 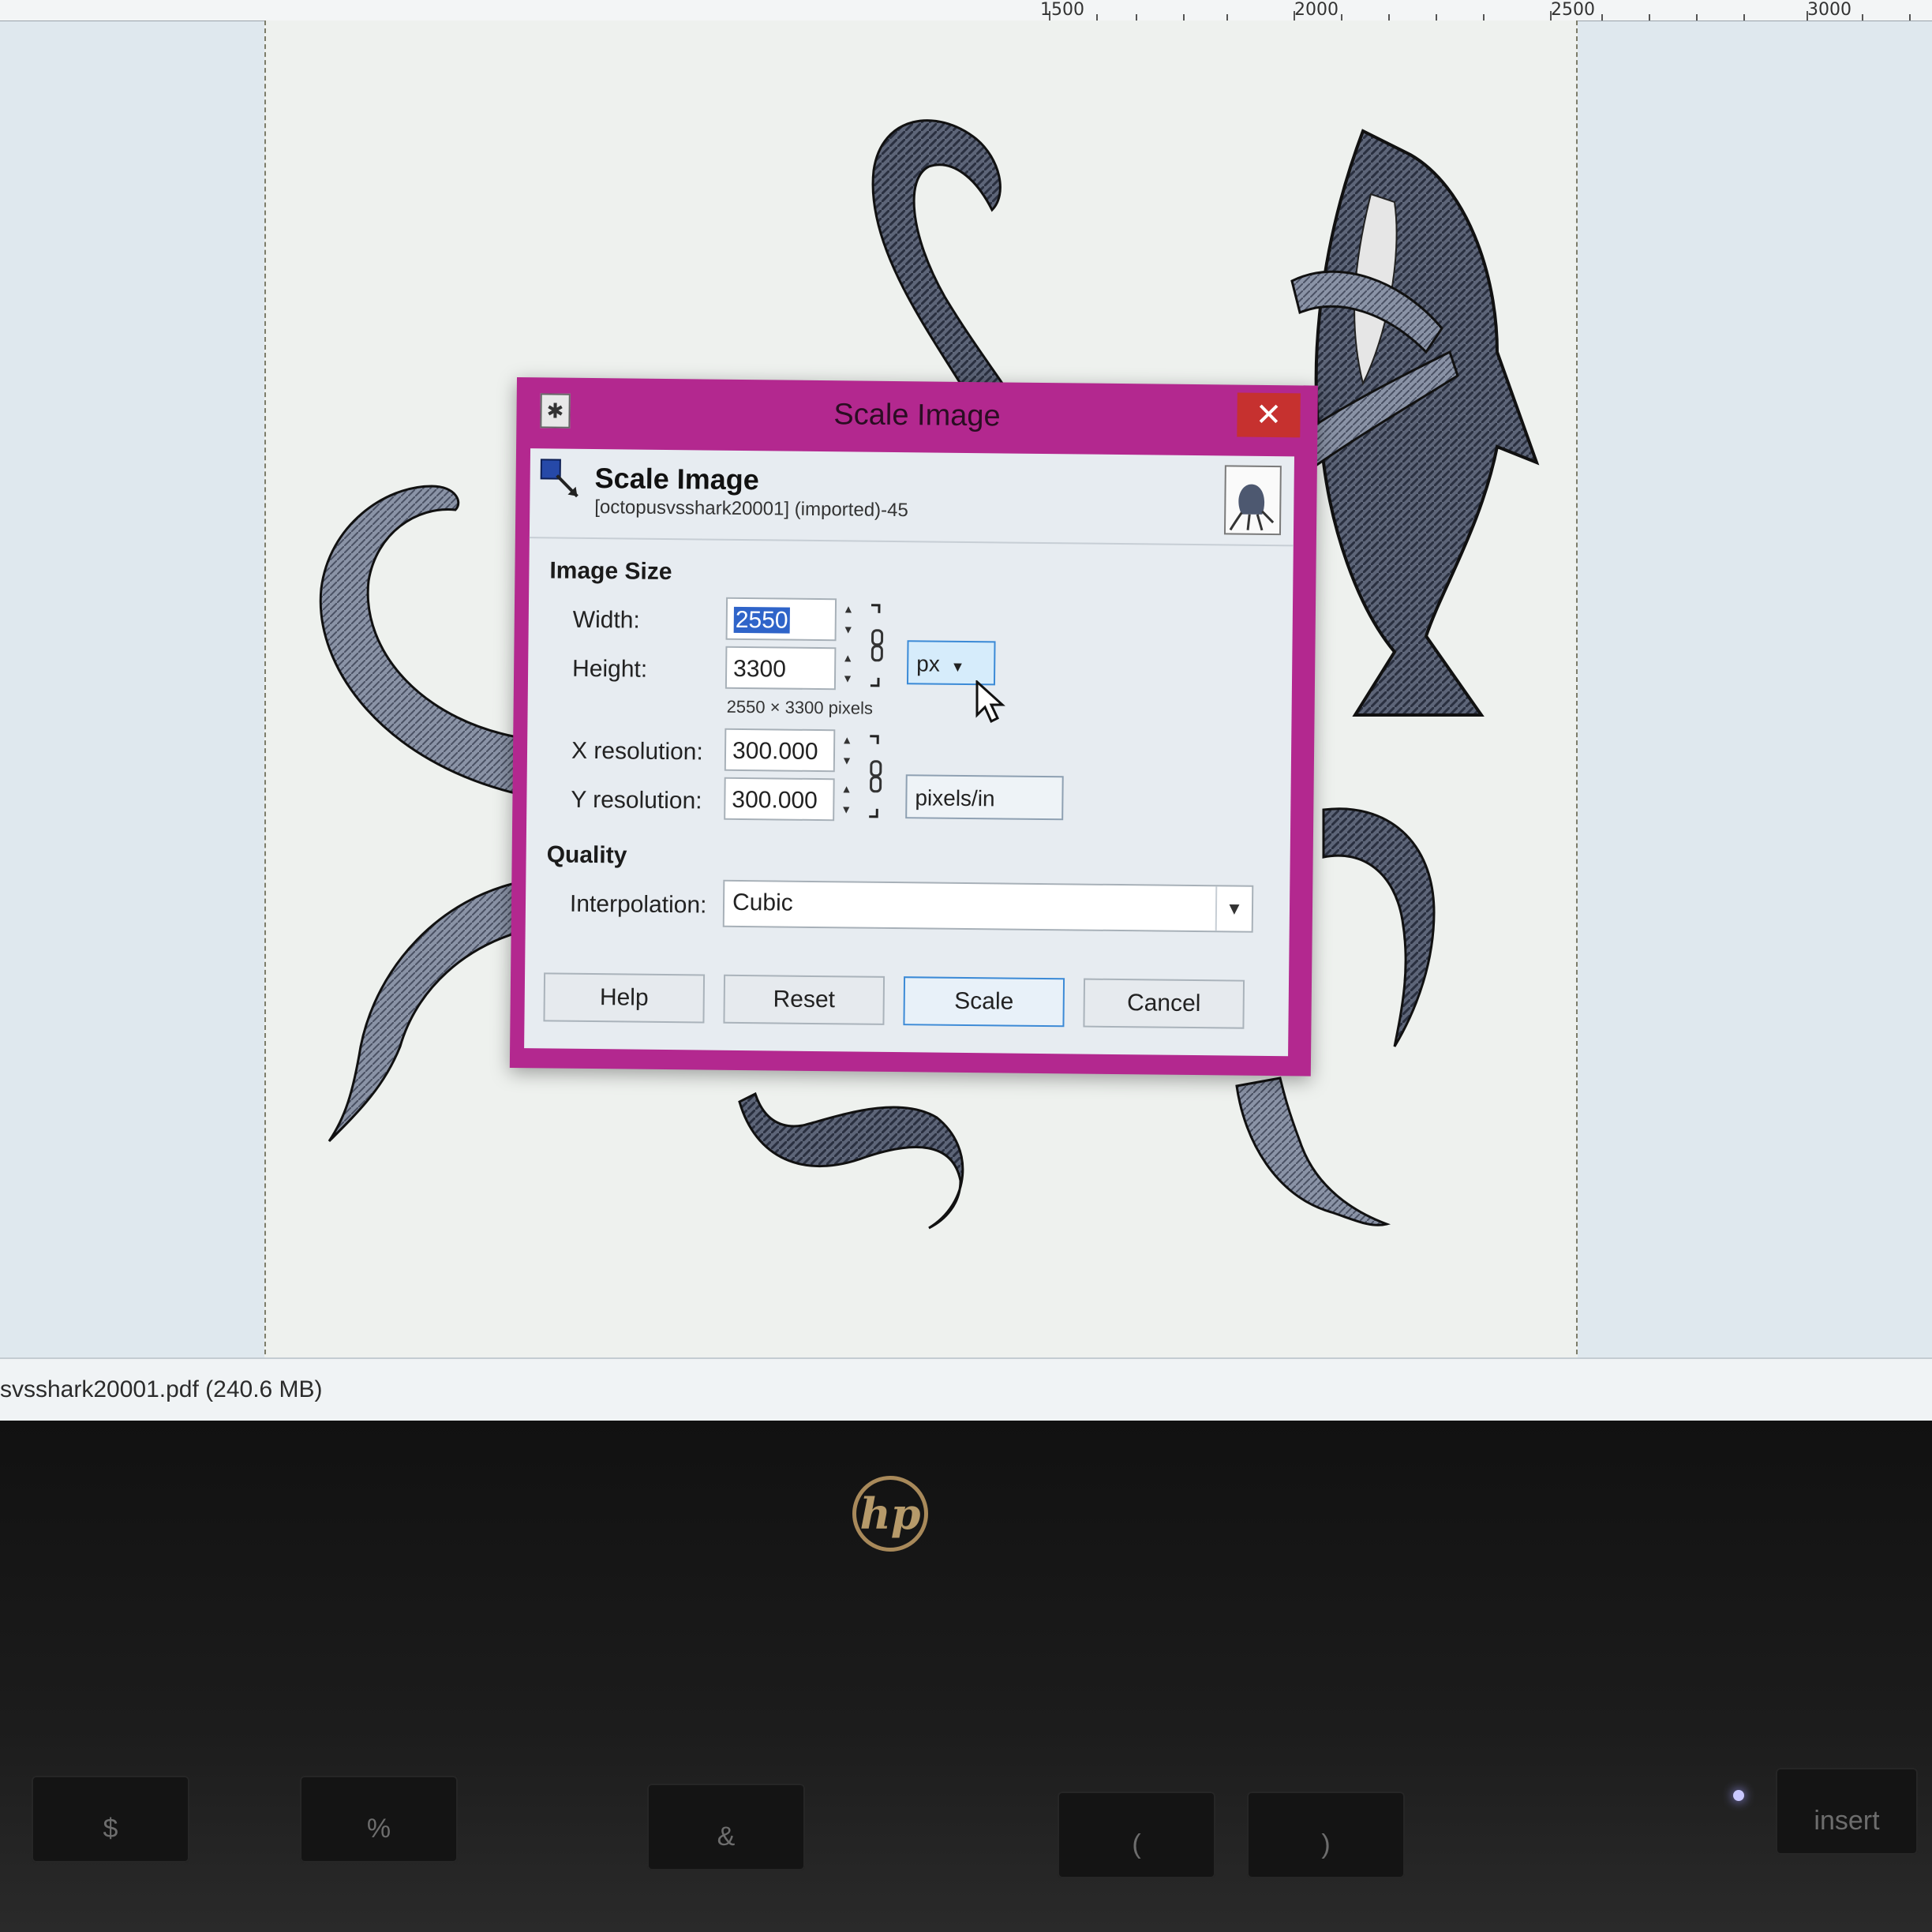 What do you see at coordinates (161, 1389) in the screenshot?
I see `status-file-info: svsshark20001.pdf (240.6 MB)` at bounding box center [161, 1389].